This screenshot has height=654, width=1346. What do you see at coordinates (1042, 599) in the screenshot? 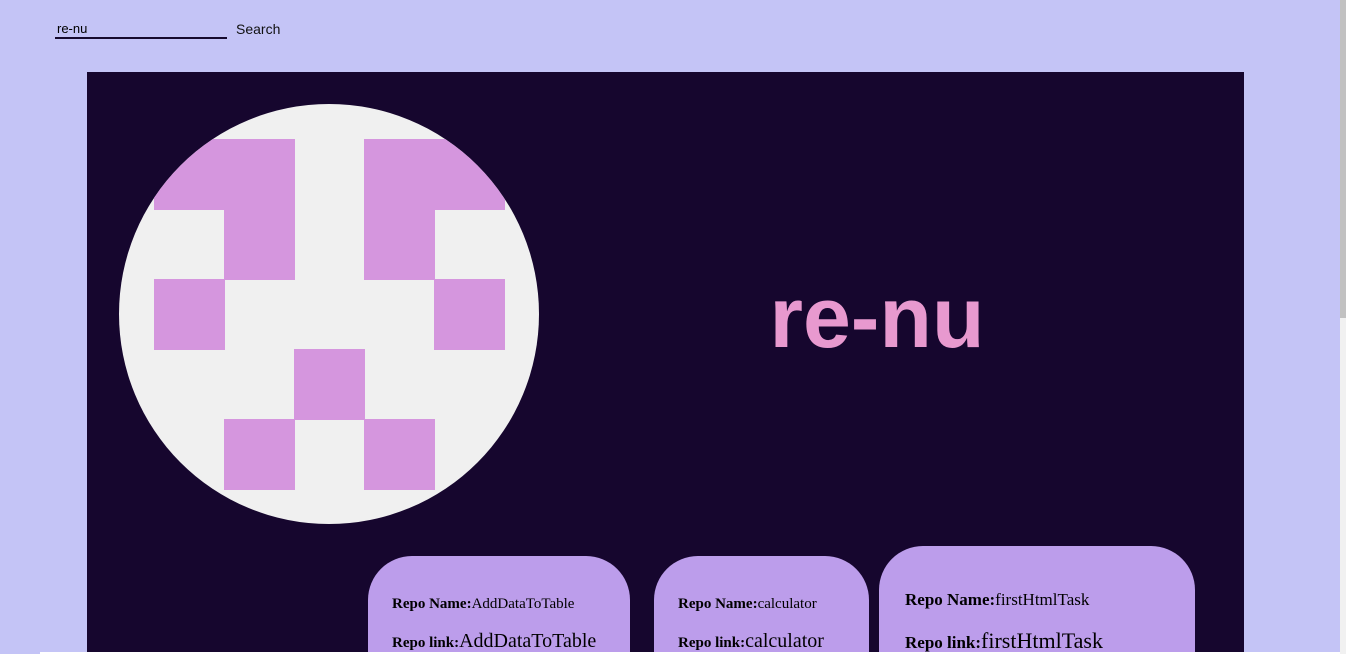
I see `repo-name-value: firstHtmlTask` at bounding box center [1042, 599].